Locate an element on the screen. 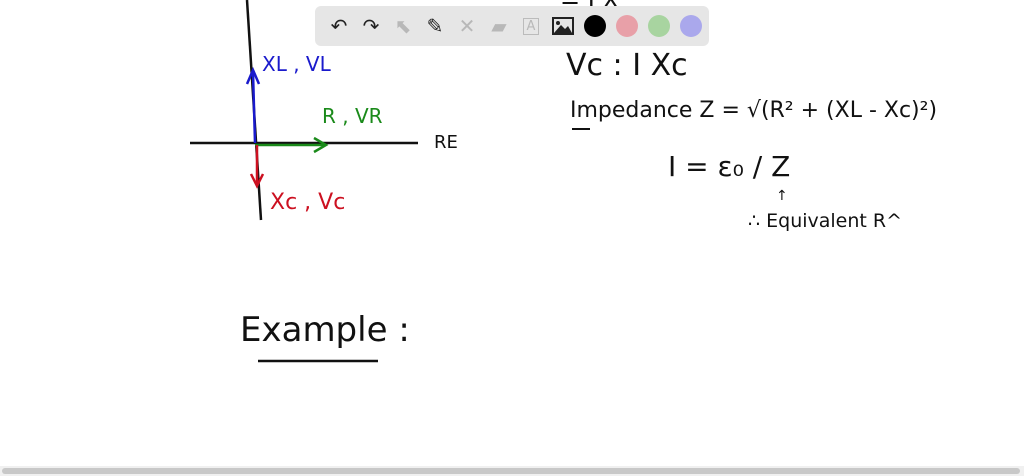  eraser-icon: ▰ is located at coordinates (499, 26).